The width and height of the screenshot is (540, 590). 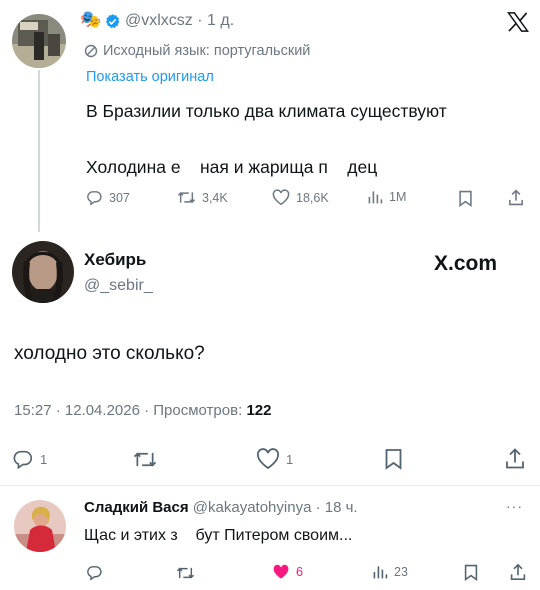 What do you see at coordinates (259, 410) in the screenshot?
I see `tweet2-view-count: 122` at bounding box center [259, 410].